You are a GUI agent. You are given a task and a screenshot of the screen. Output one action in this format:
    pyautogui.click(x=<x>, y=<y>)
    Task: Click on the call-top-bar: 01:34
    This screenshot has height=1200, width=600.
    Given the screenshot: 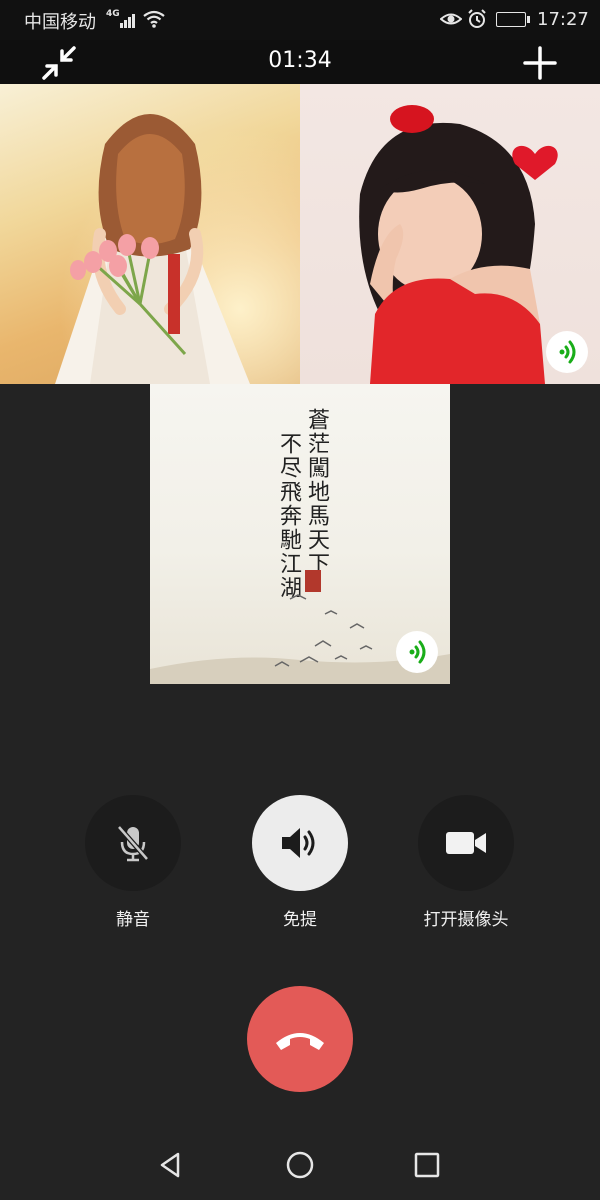 What is the action you would take?
    pyautogui.click(x=300, y=62)
    